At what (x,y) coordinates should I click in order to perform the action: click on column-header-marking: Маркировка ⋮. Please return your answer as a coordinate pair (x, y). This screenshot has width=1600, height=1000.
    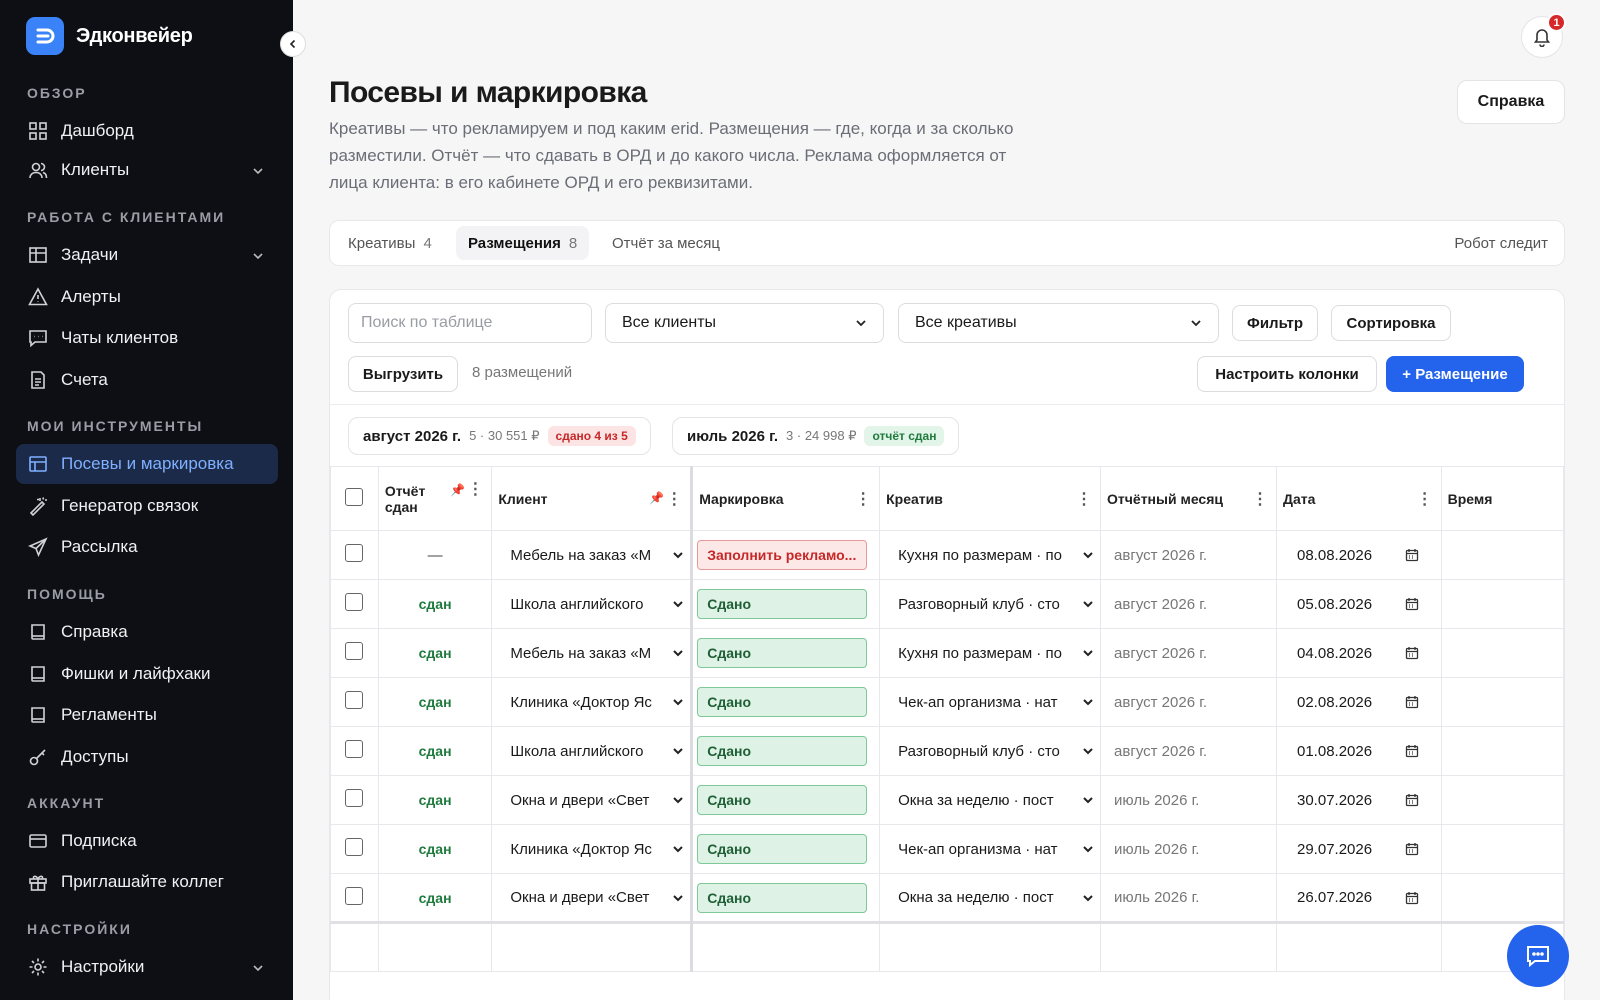
    Looking at the image, I should click on (785, 498).